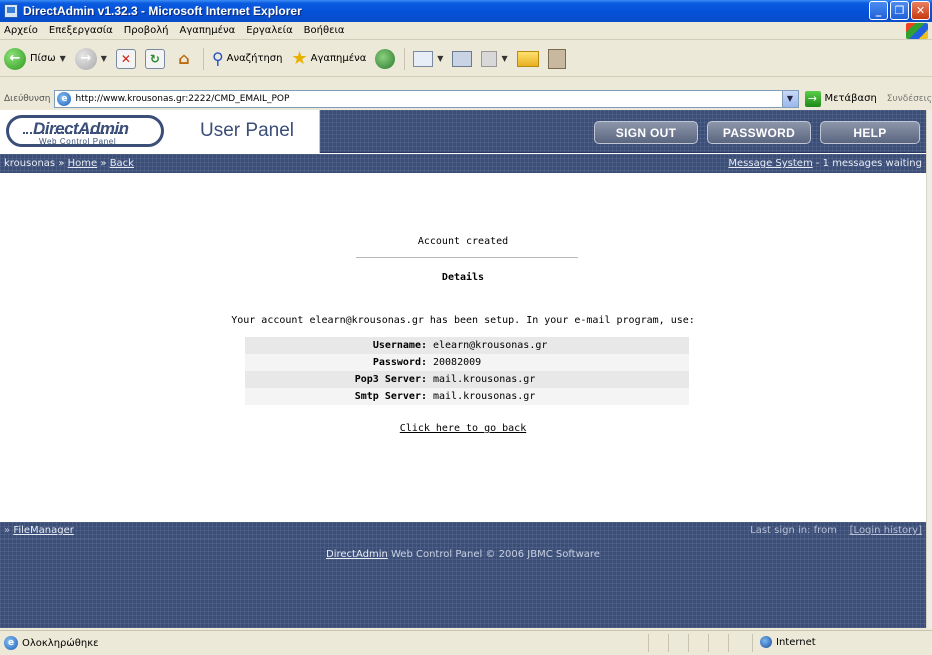 The width and height of the screenshot is (932, 655). What do you see at coordinates (269, 30) in the screenshot?
I see `menu-tools: Εργαλεία` at bounding box center [269, 30].